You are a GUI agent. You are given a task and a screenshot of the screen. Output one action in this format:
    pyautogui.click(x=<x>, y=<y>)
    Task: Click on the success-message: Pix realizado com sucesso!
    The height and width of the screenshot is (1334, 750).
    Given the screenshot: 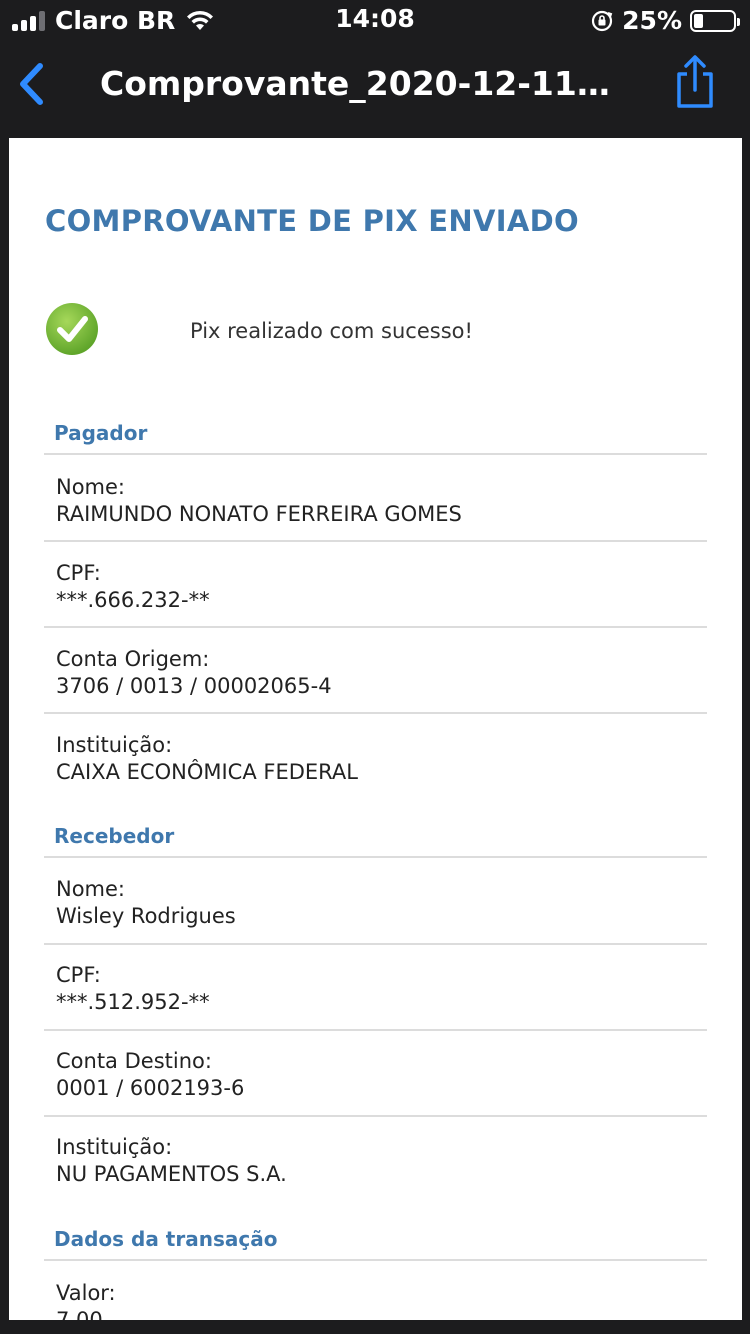 What is the action you would take?
    pyautogui.click(x=331, y=331)
    